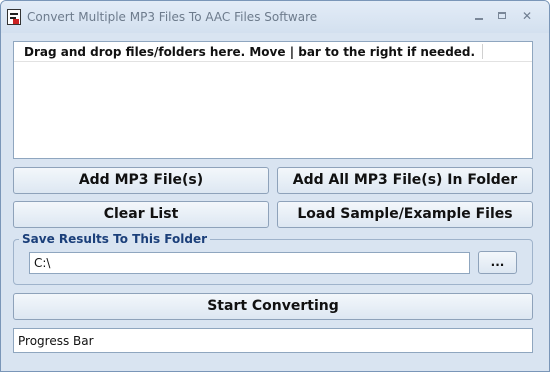 The height and width of the screenshot is (372, 550). I want to click on close-button: ✕, so click(527, 16).